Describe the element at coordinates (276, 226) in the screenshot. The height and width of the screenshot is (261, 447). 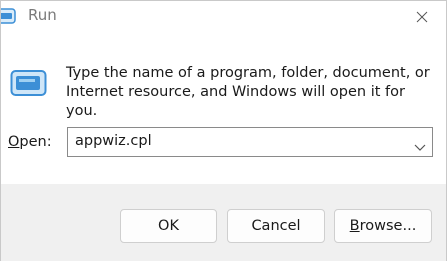
I see `cancel-button: Cancel` at that location.